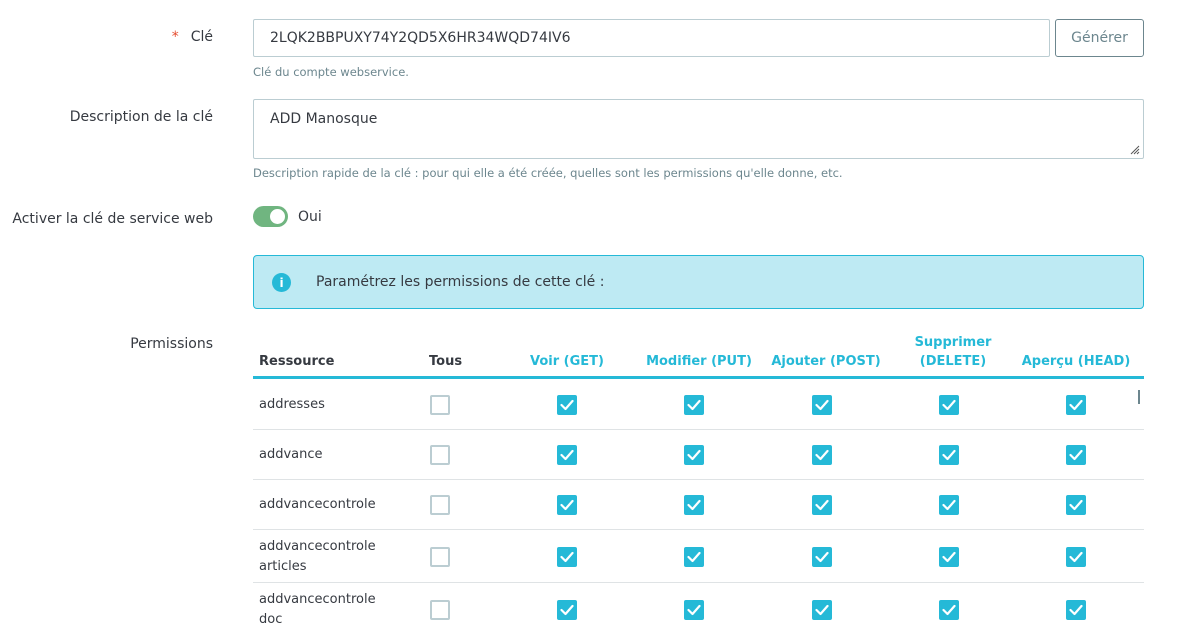 This screenshot has height=631, width=1198. Describe the element at coordinates (1099, 38) in the screenshot. I see `generate-button: Générer` at that location.